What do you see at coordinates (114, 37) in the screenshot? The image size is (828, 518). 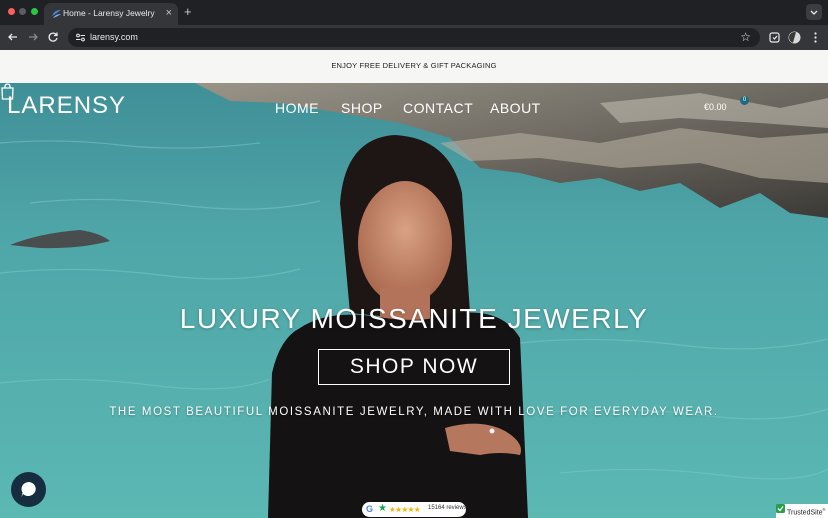 I see `url-text: larensy.com` at bounding box center [114, 37].